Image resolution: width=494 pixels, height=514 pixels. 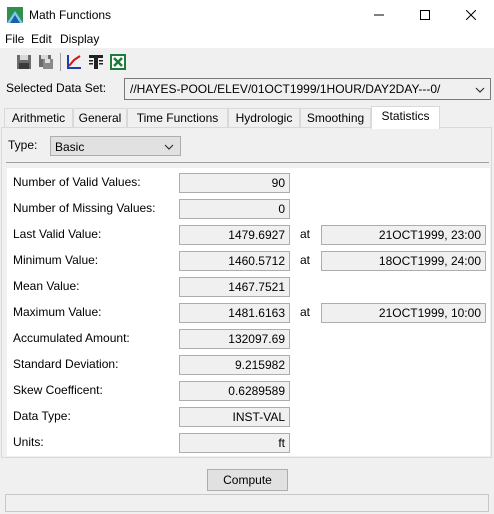 What do you see at coordinates (335, 118) in the screenshot?
I see `tab-smoothing: Smoothing` at bounding box center [335, 118].